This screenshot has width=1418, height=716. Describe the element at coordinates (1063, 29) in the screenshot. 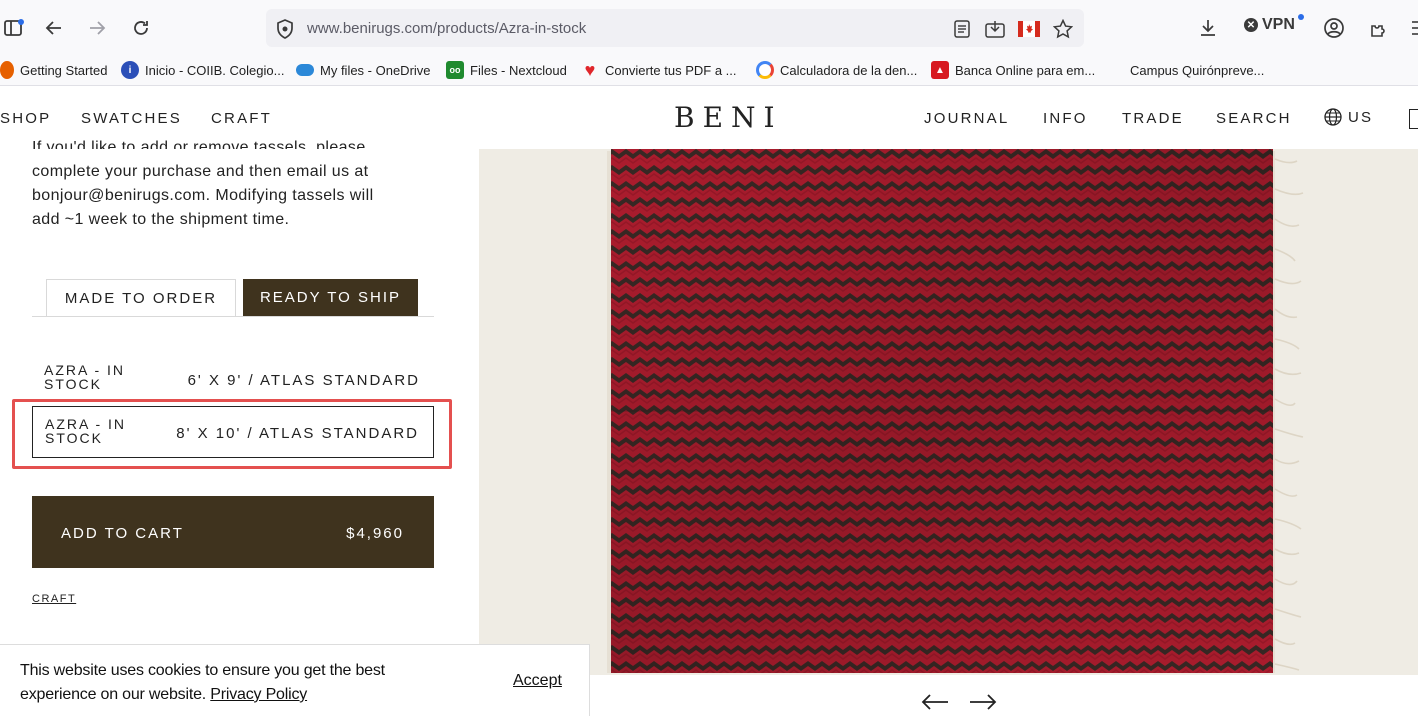

I see `bookmark-star-icon` at that location.